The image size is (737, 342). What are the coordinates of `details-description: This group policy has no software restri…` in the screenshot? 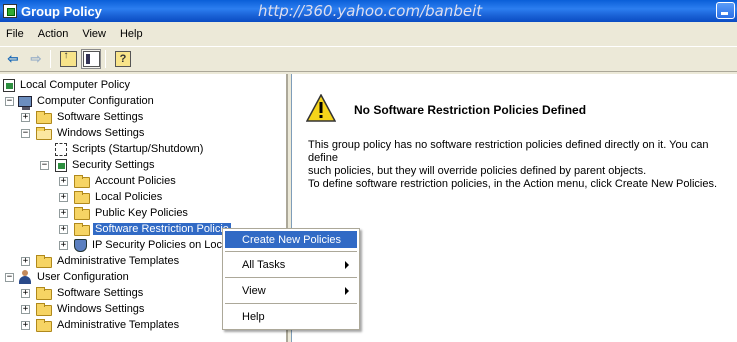 It's located at (522, 158).